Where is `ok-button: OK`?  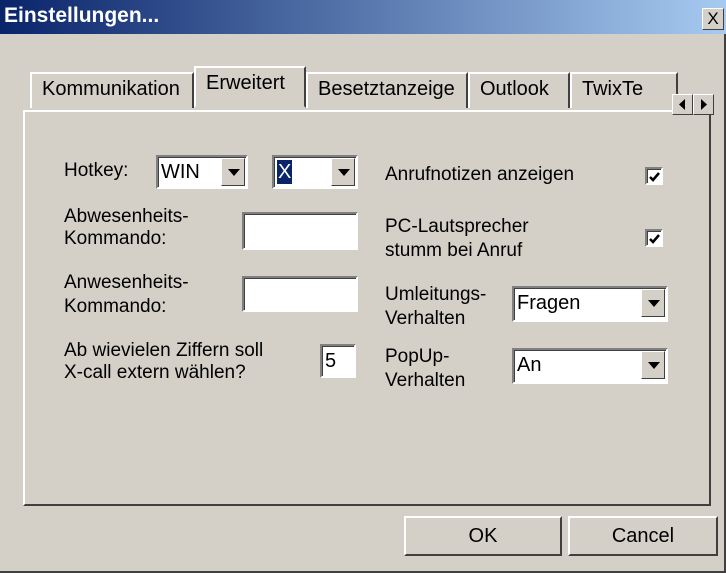 ok-button: OK is located at coordinates (483, 536).